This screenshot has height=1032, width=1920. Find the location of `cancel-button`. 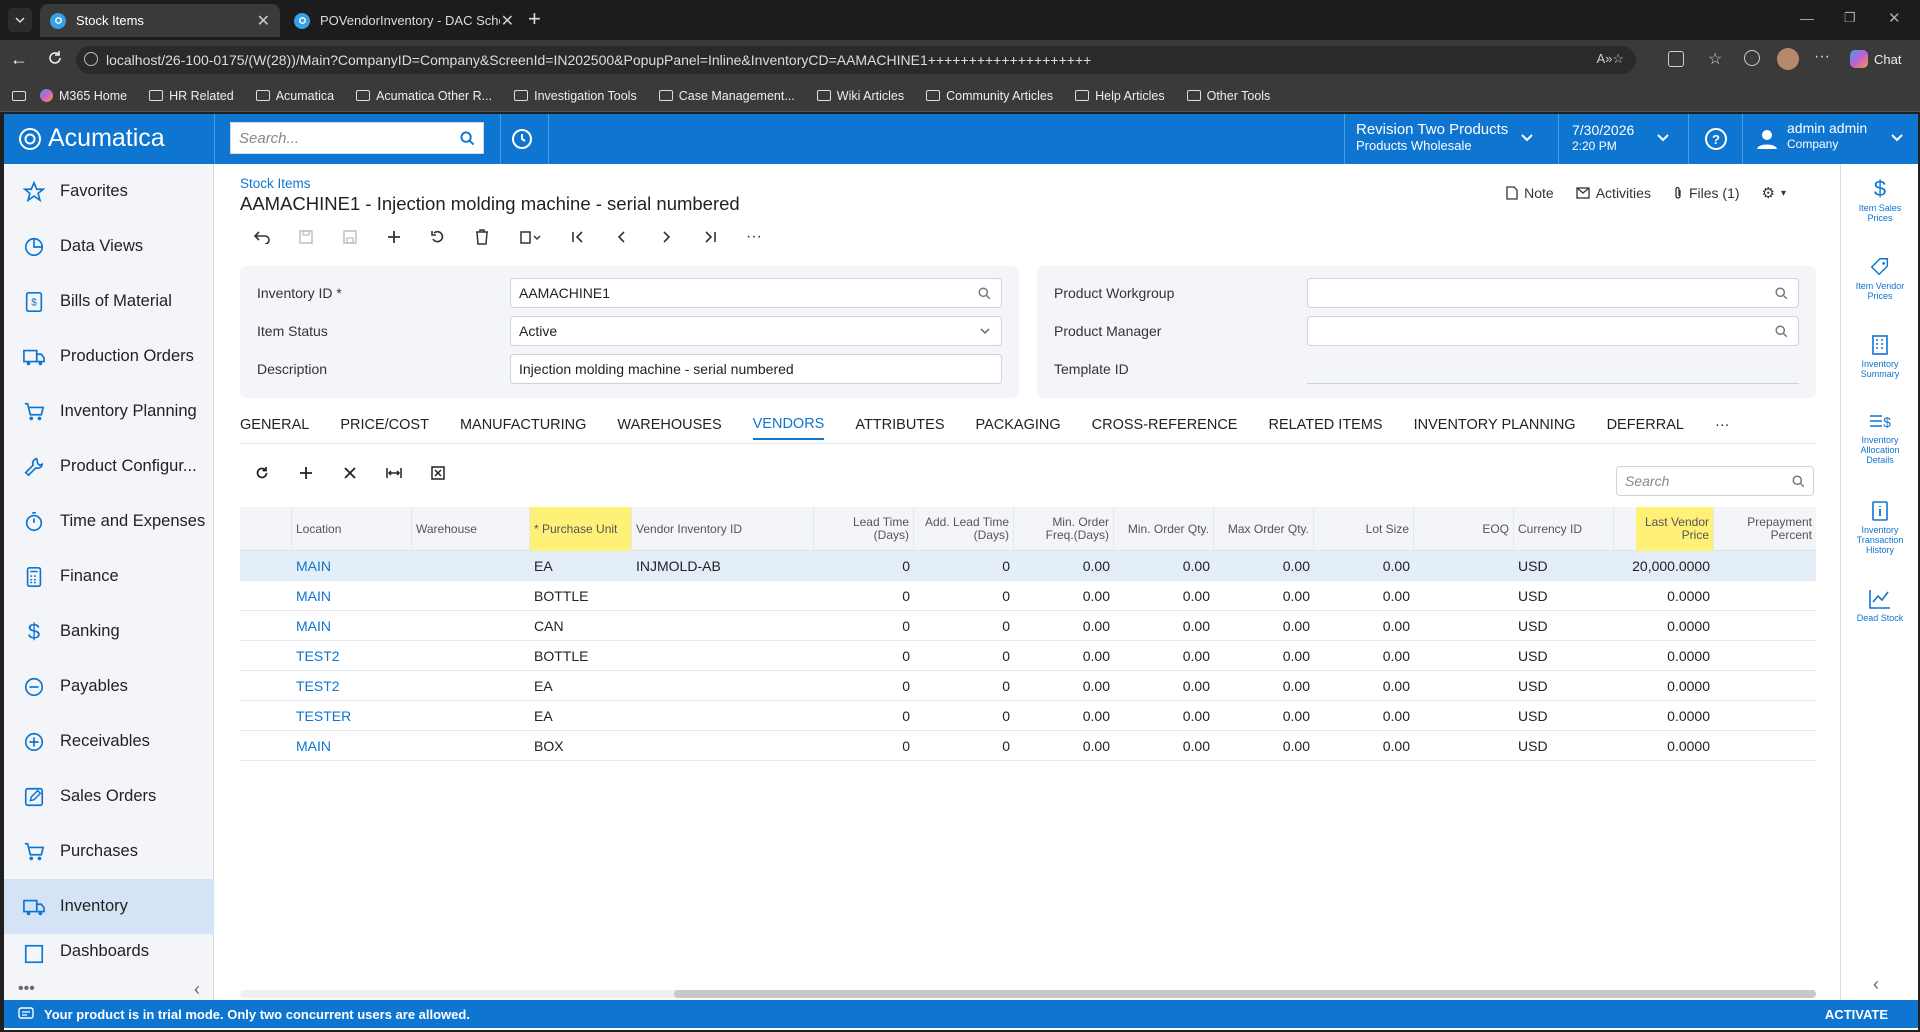

cancel-button is located at coordinates (438, 237).